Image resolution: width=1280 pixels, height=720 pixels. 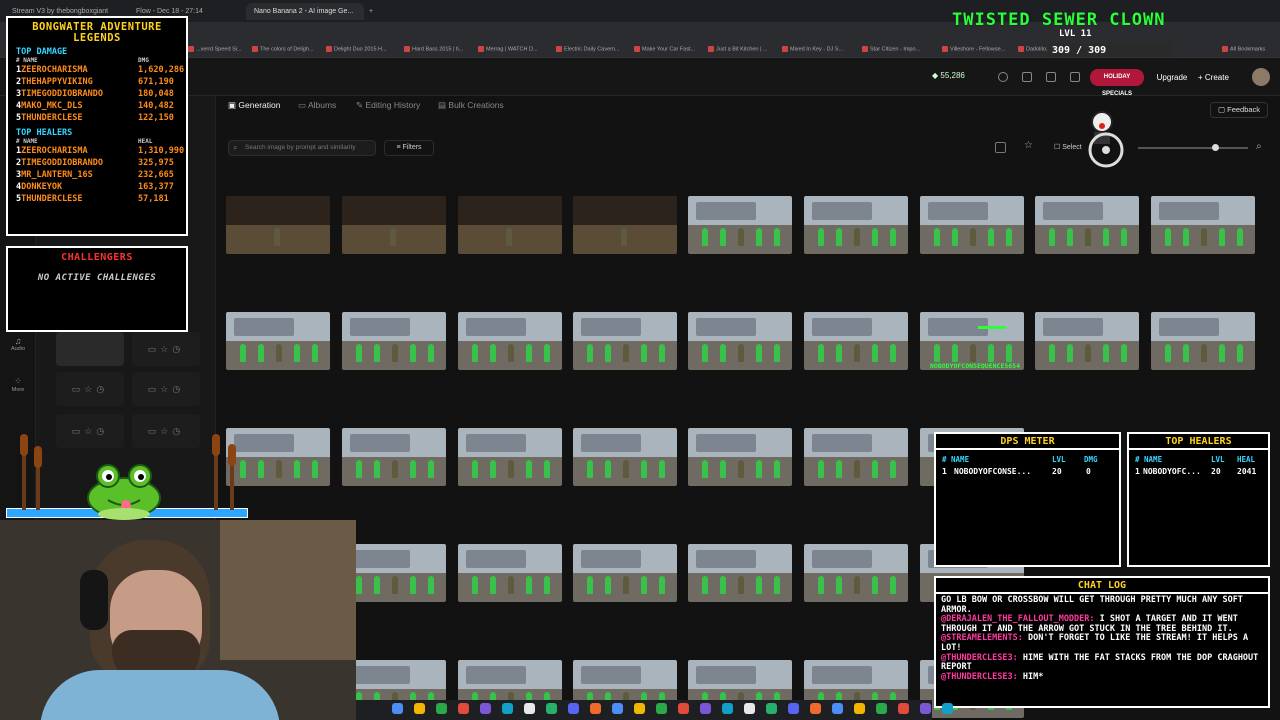 What do you see at coordinates (1075, 77) in the screenshot?
I see `gift-icon` at bounding box center [1075, 77].